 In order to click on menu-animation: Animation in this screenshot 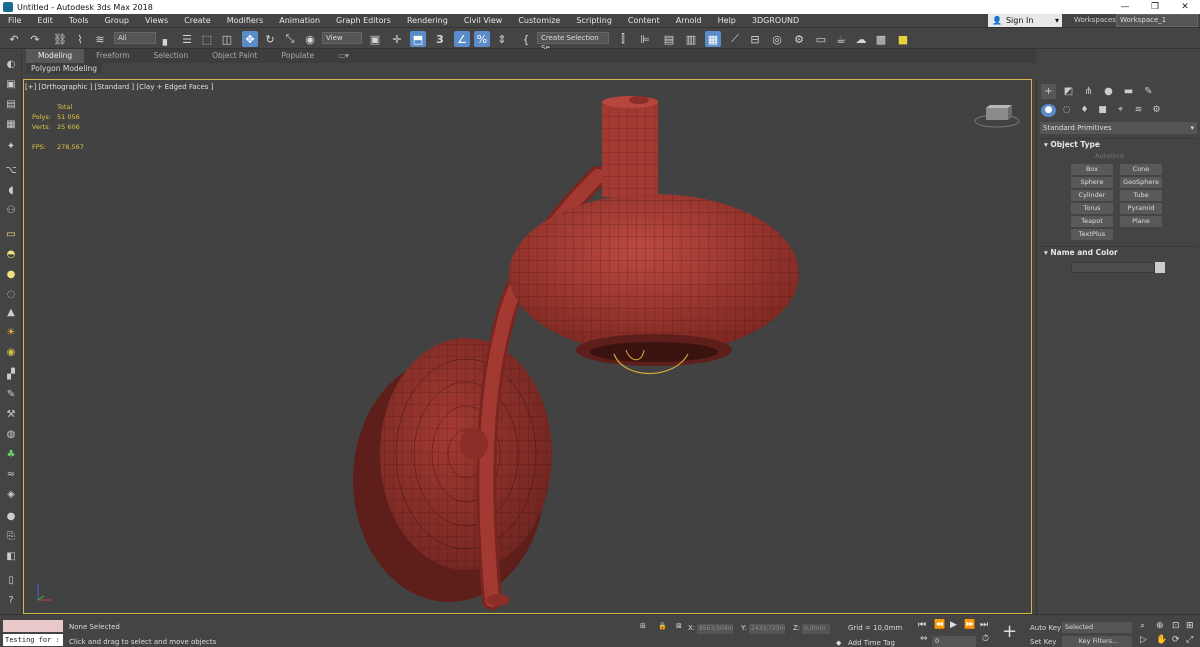, I will do `click(299, 20)`.